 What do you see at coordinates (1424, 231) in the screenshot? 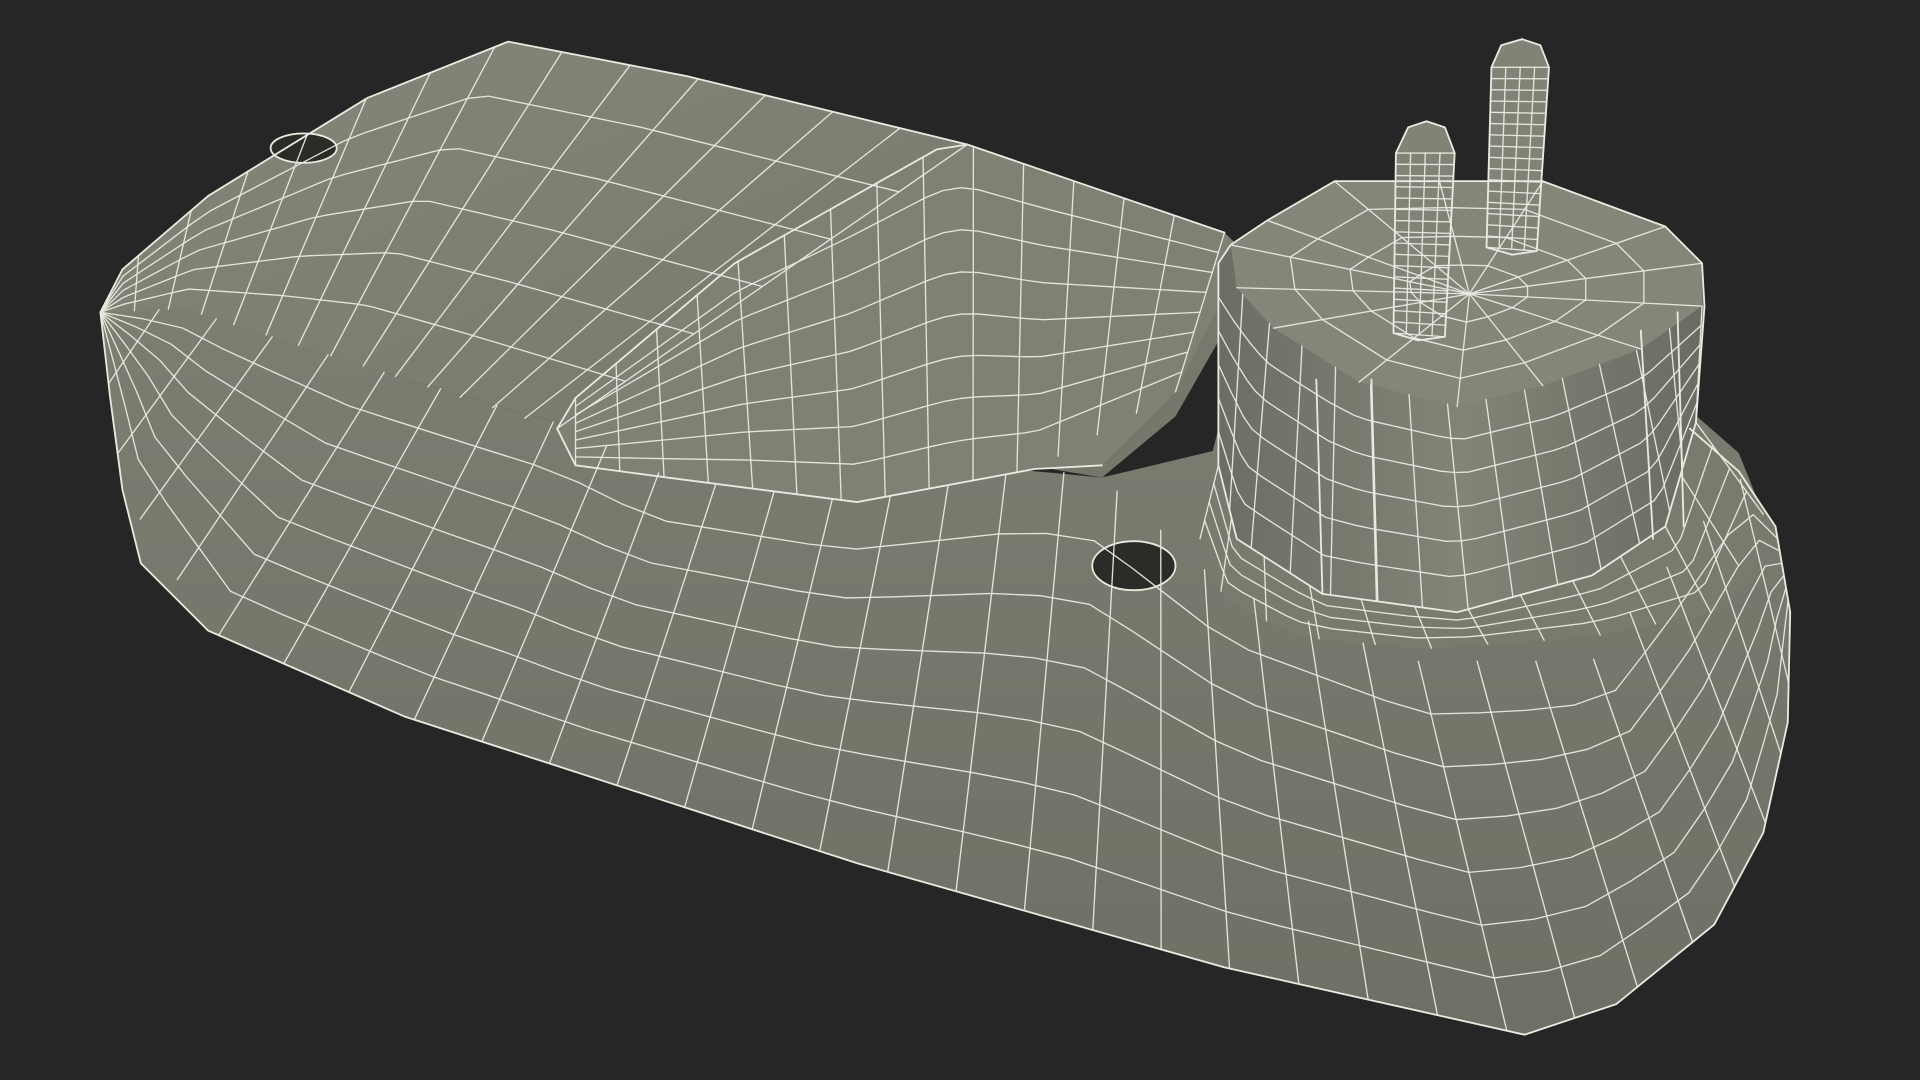
I see `plug-pin-left` at bounding box center [1424, 231].